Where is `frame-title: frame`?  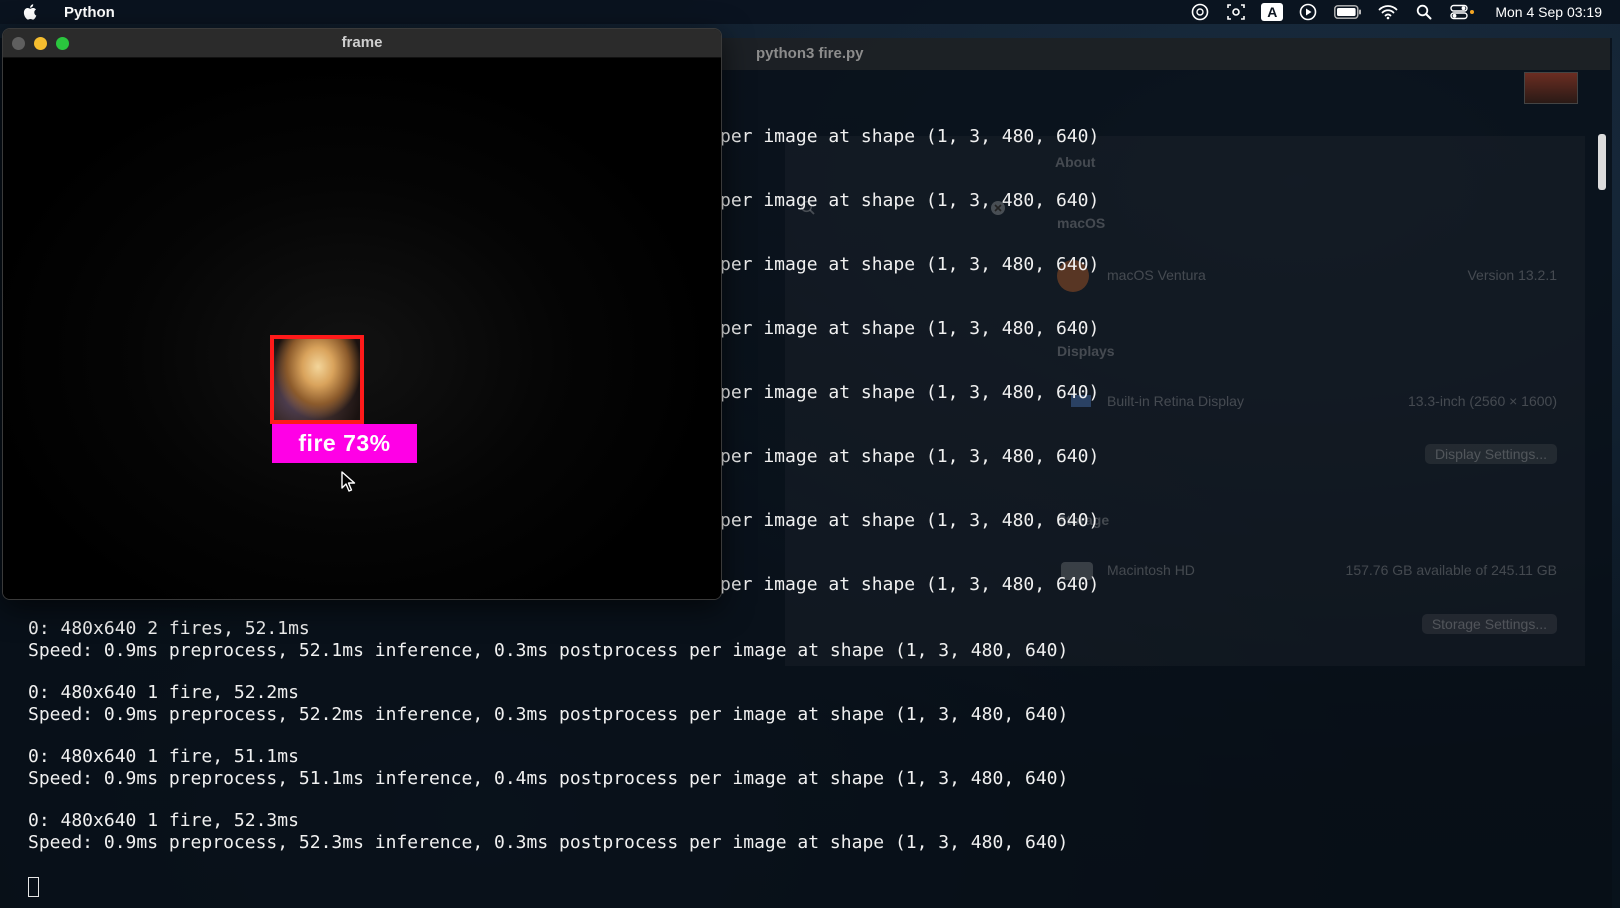
frame-title: frame is located at coordinates (362, 42).